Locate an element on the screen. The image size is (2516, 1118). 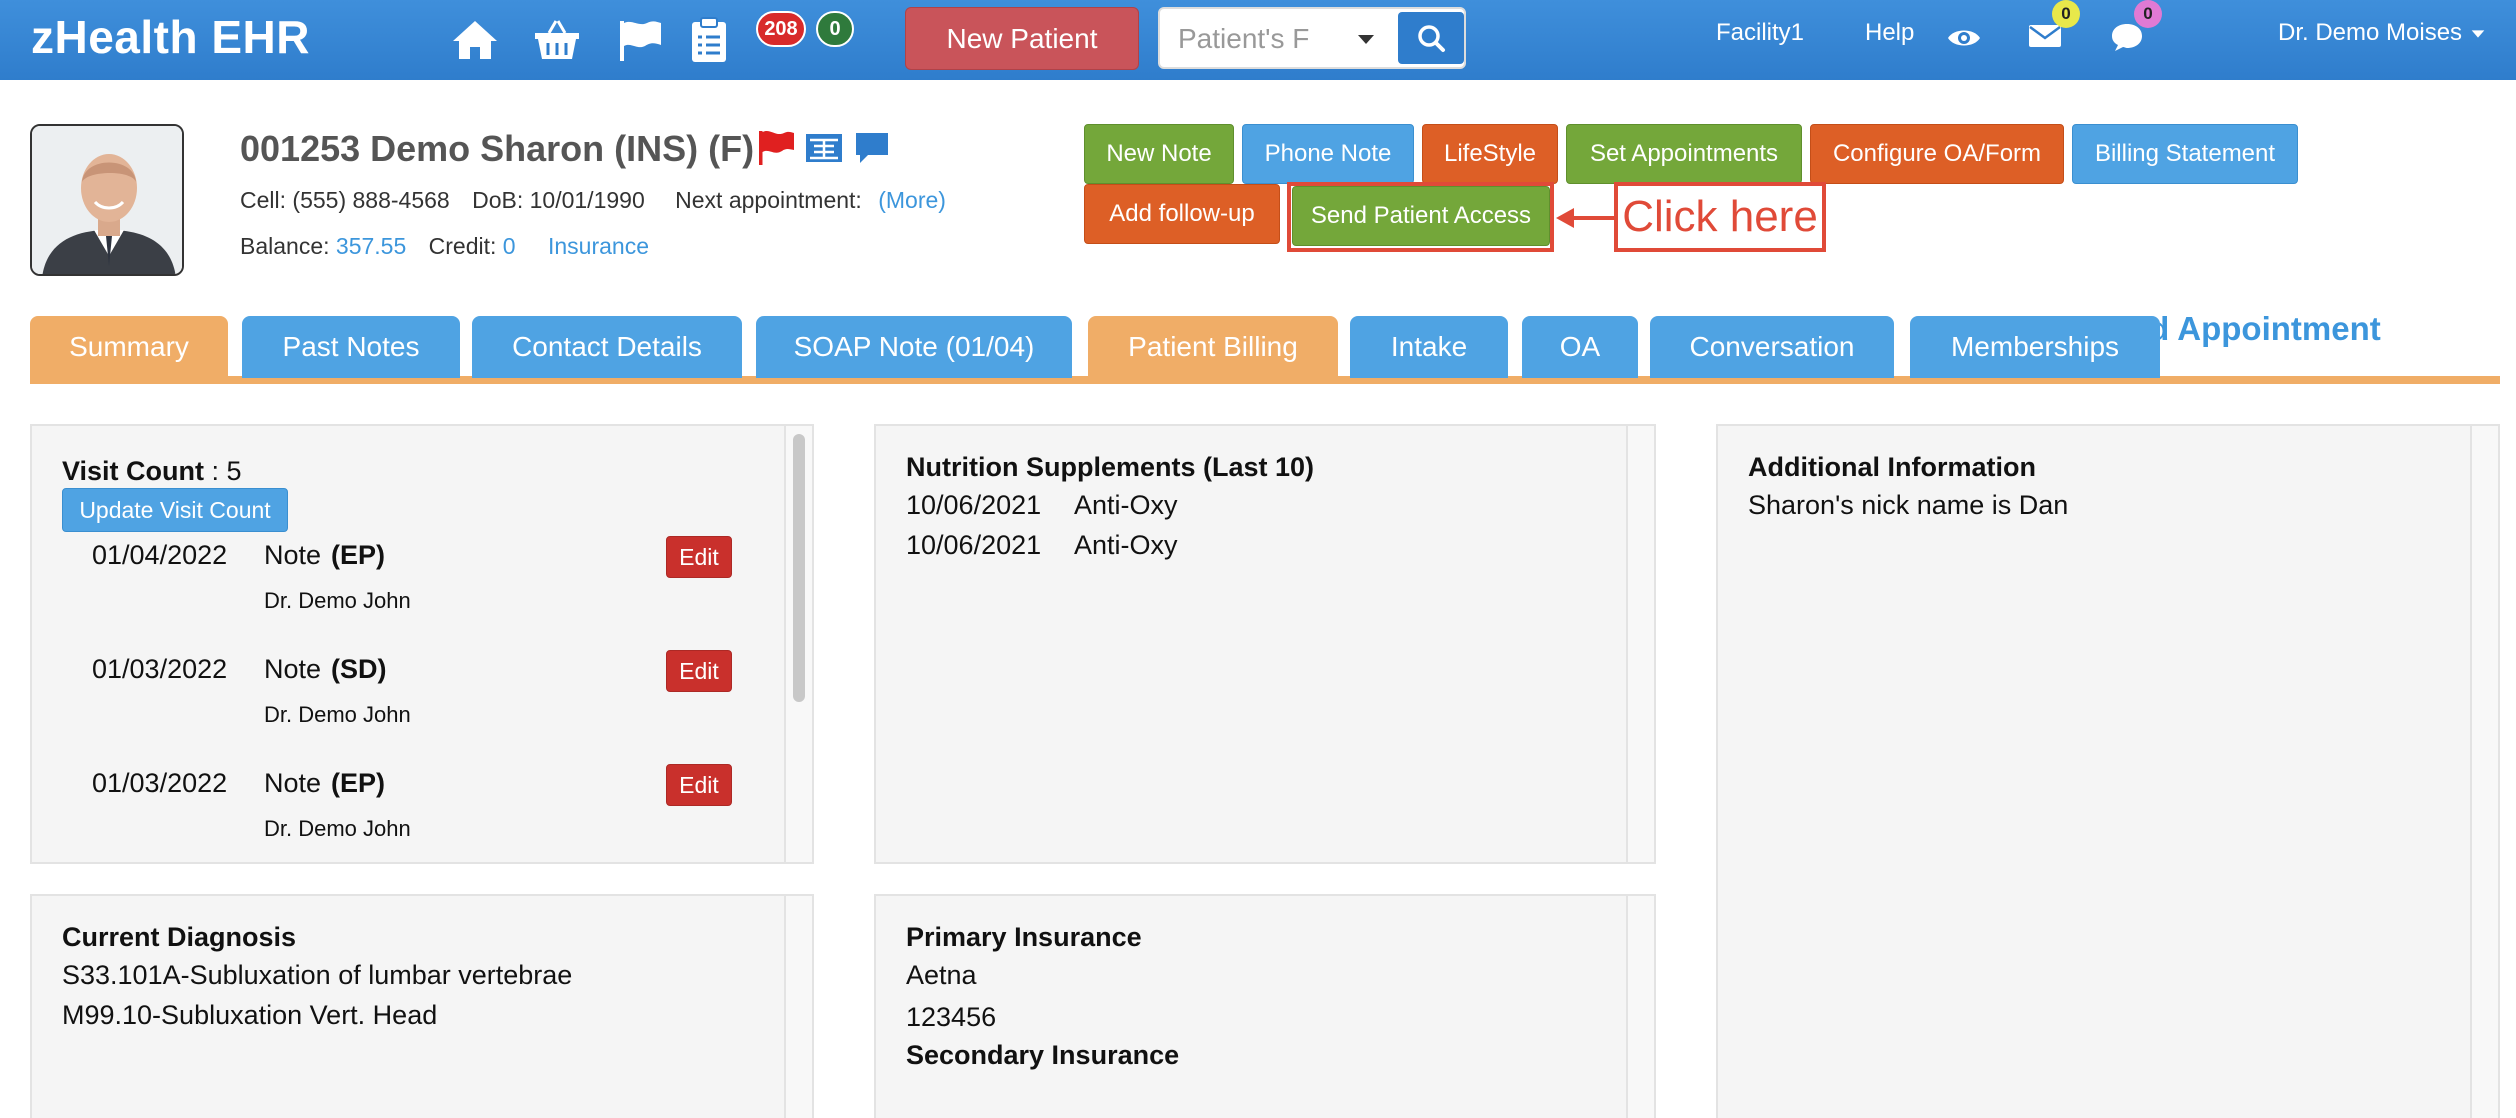
user-menu: Dr. Demo Moises is located at coordinates (2382, 33).